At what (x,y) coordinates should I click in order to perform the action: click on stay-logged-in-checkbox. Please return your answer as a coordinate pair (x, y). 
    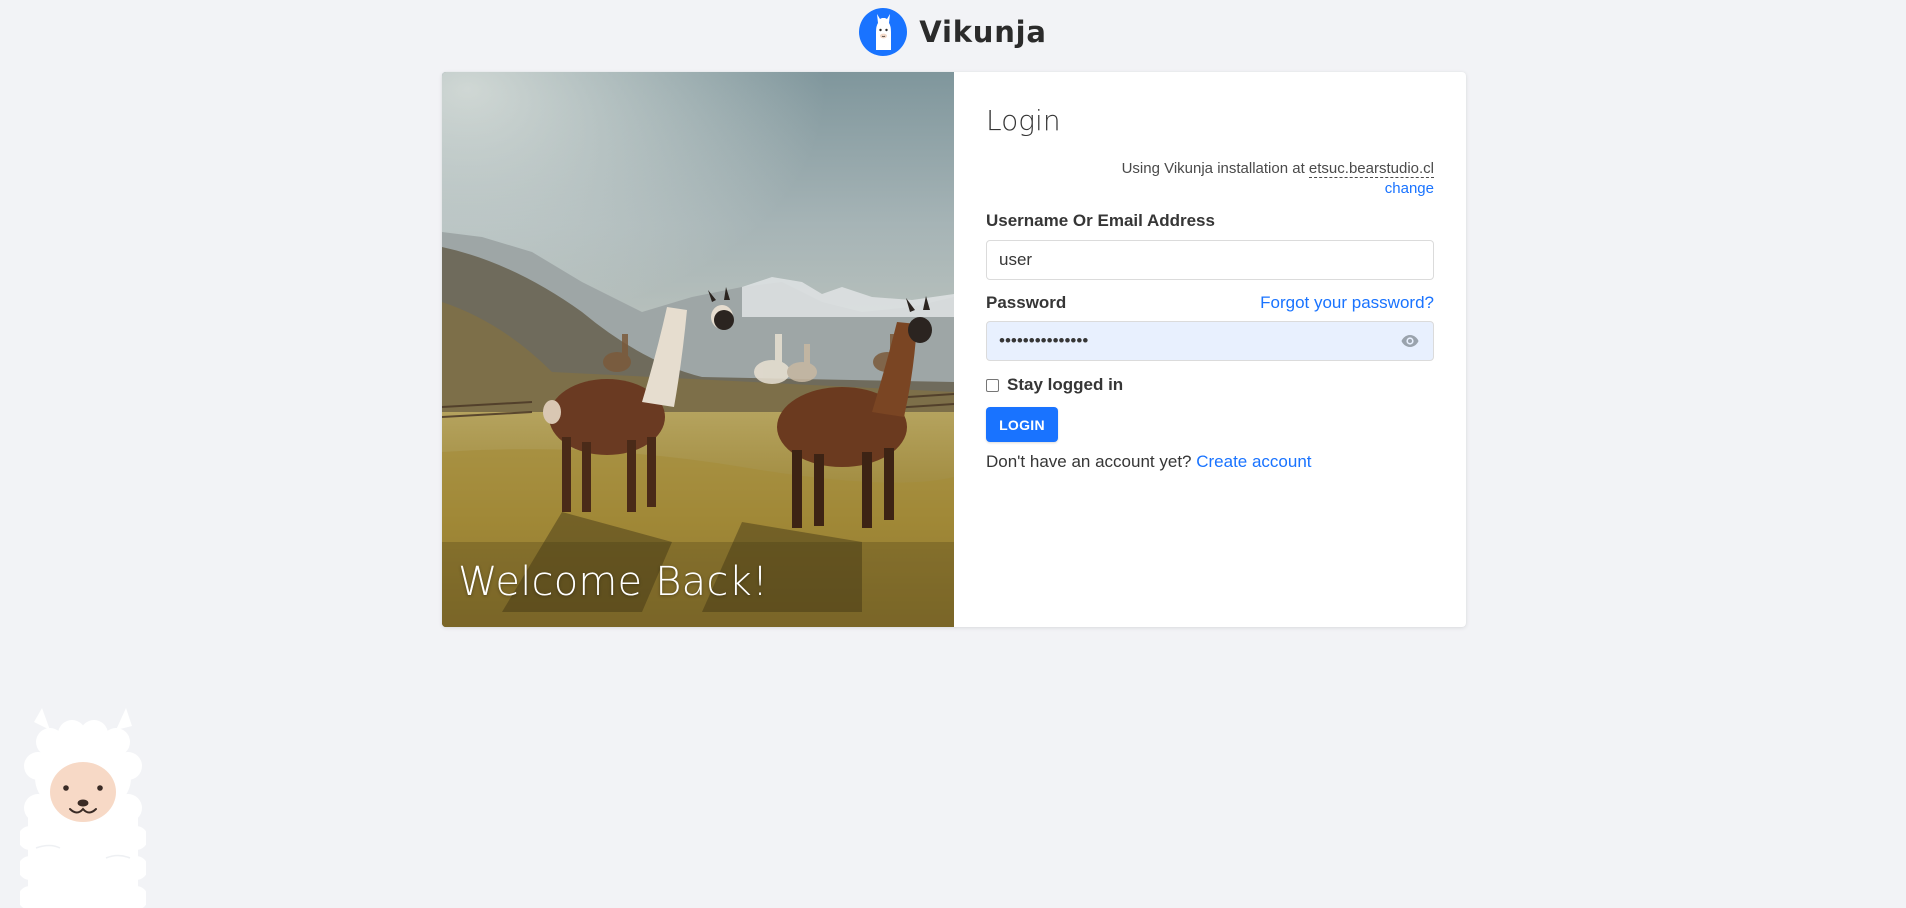
    Looking at the image, I should click on (992, 385).